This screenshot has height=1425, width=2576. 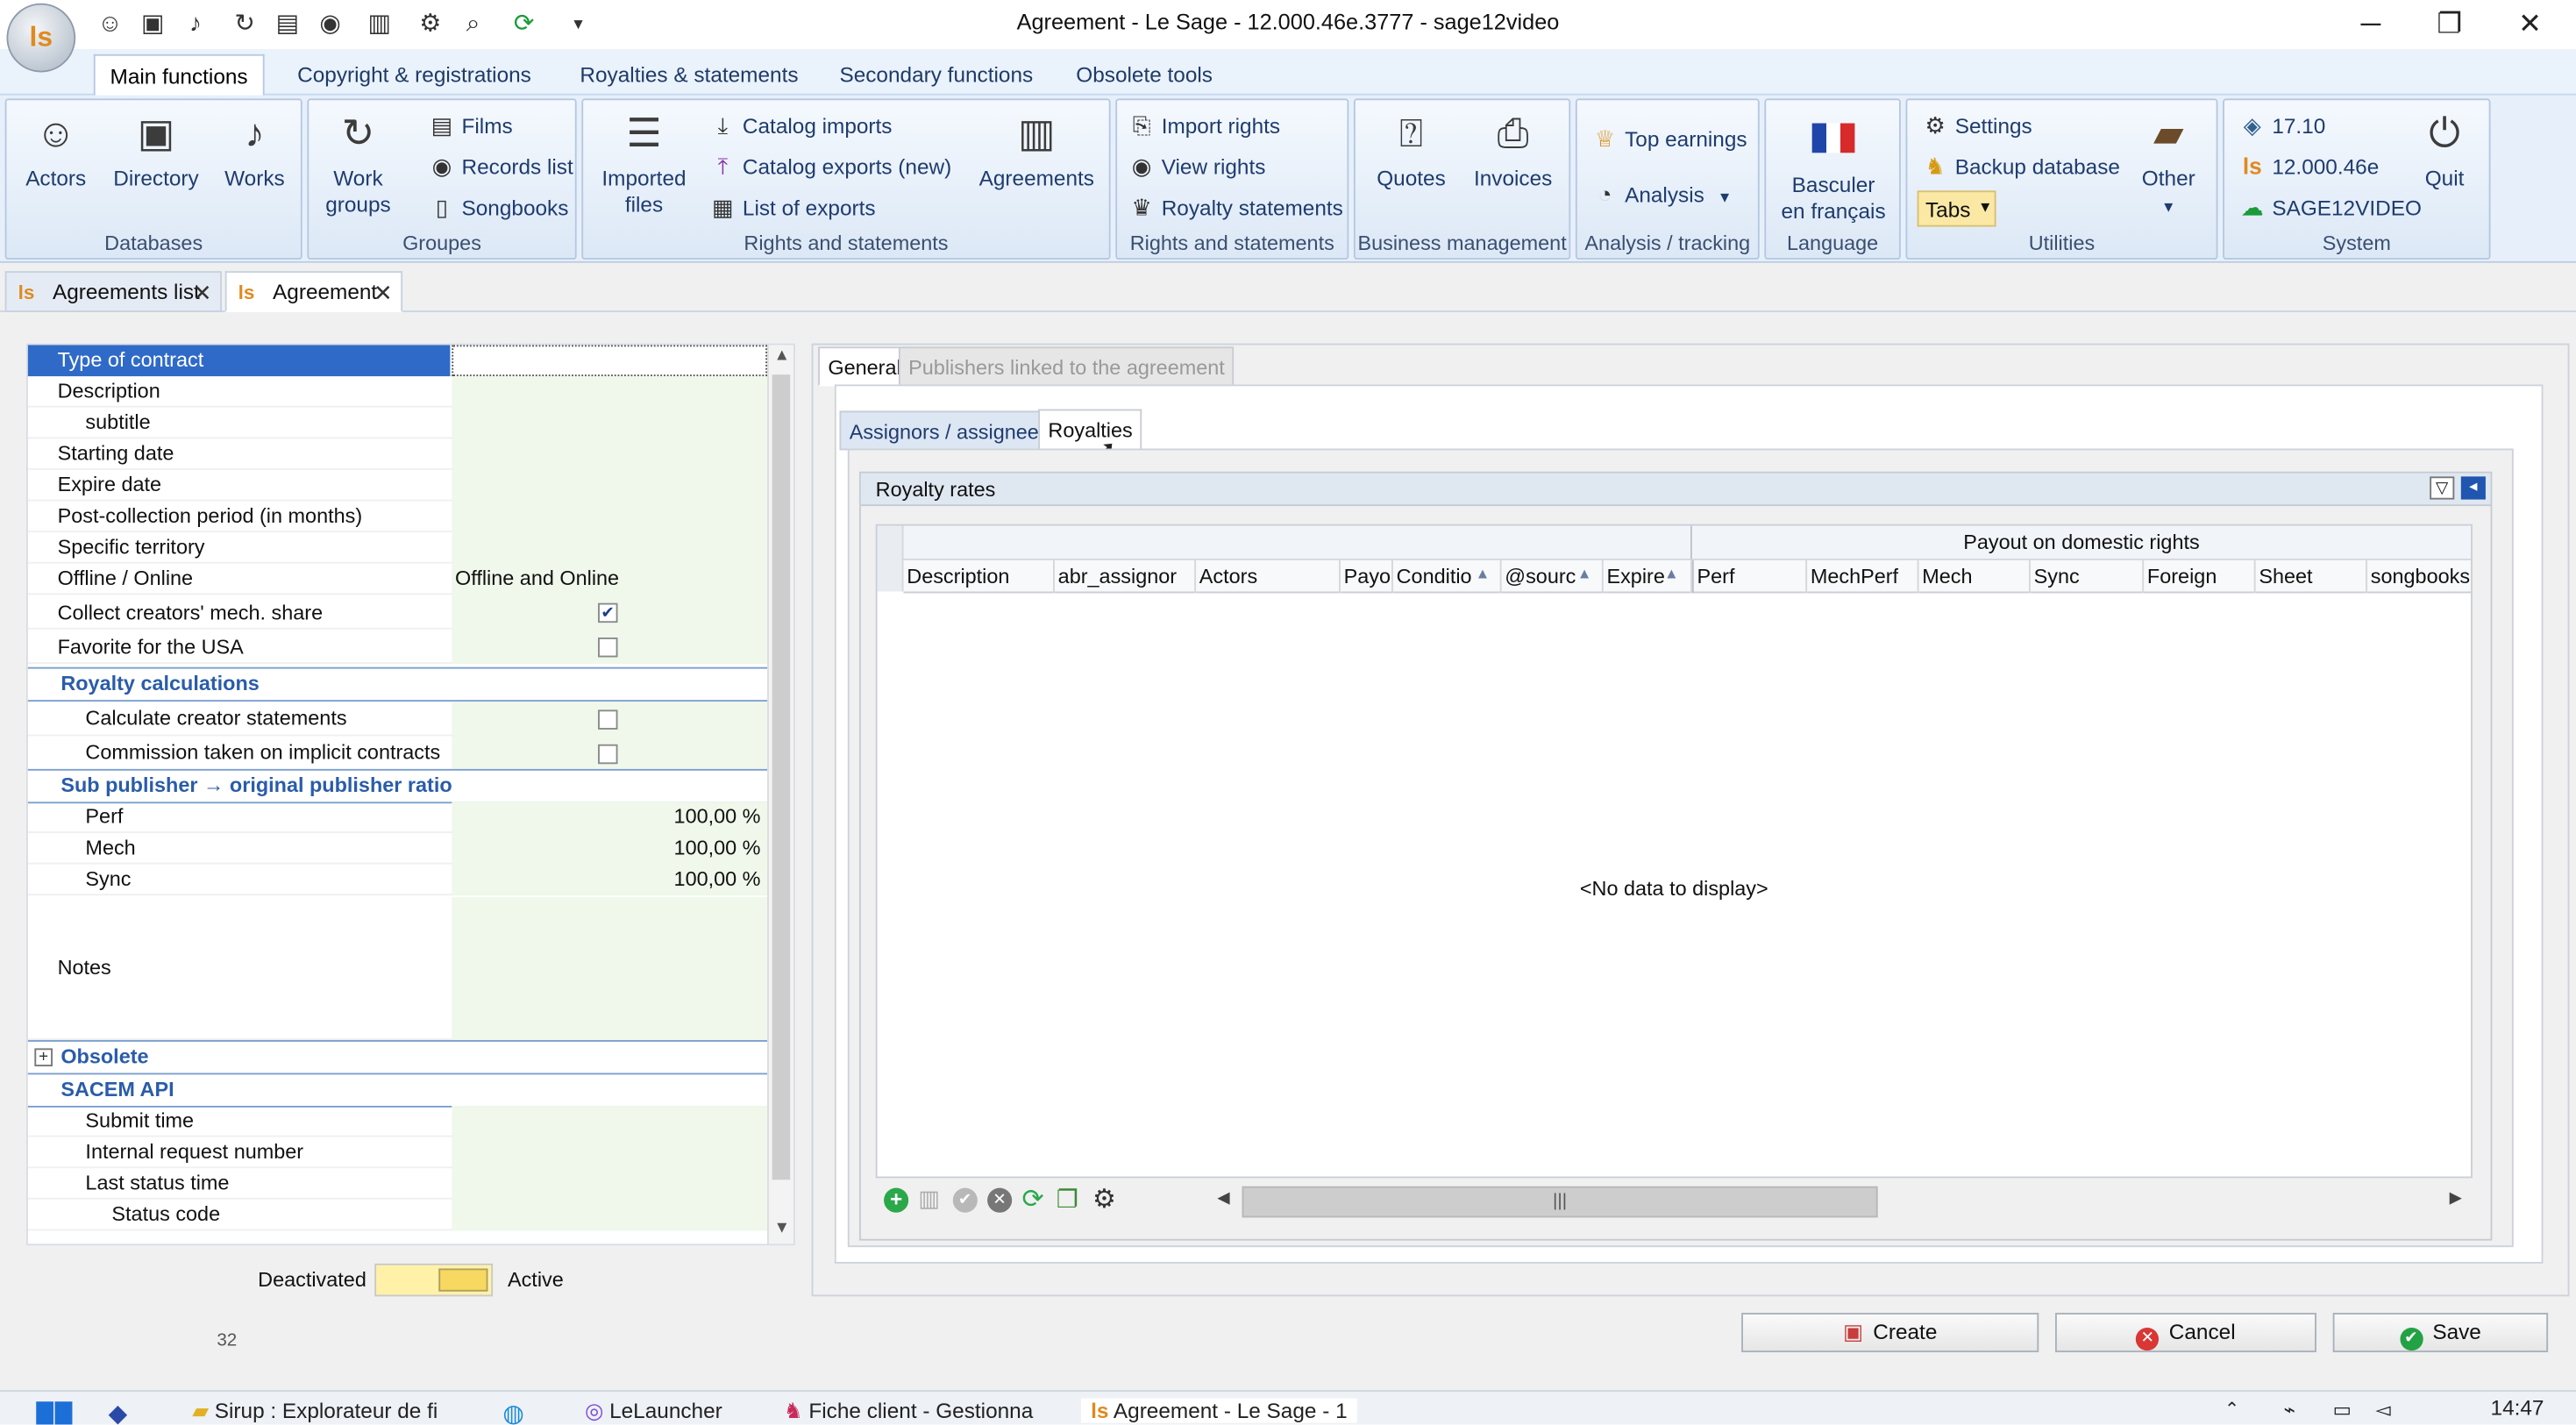 I want to click on section-sub-publisher: Sub publisher → original publisher ratio, so click(x=397, y=786).